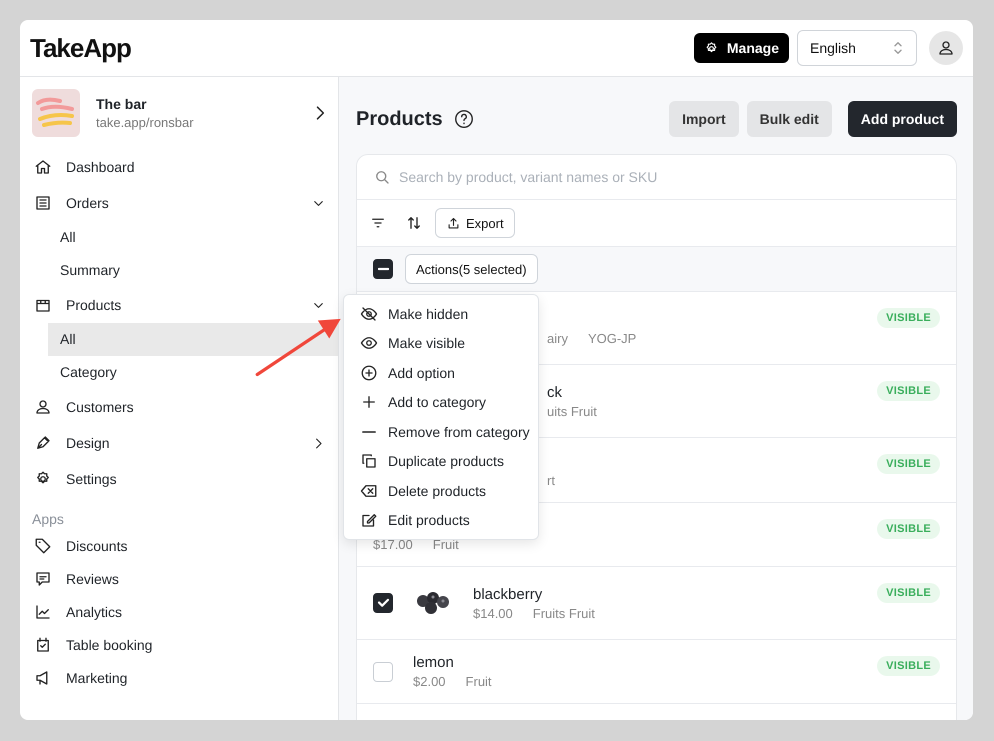 This screenshot has width=994, height=741. I want to click on nav-subitem: Summary, so click(193, 270).